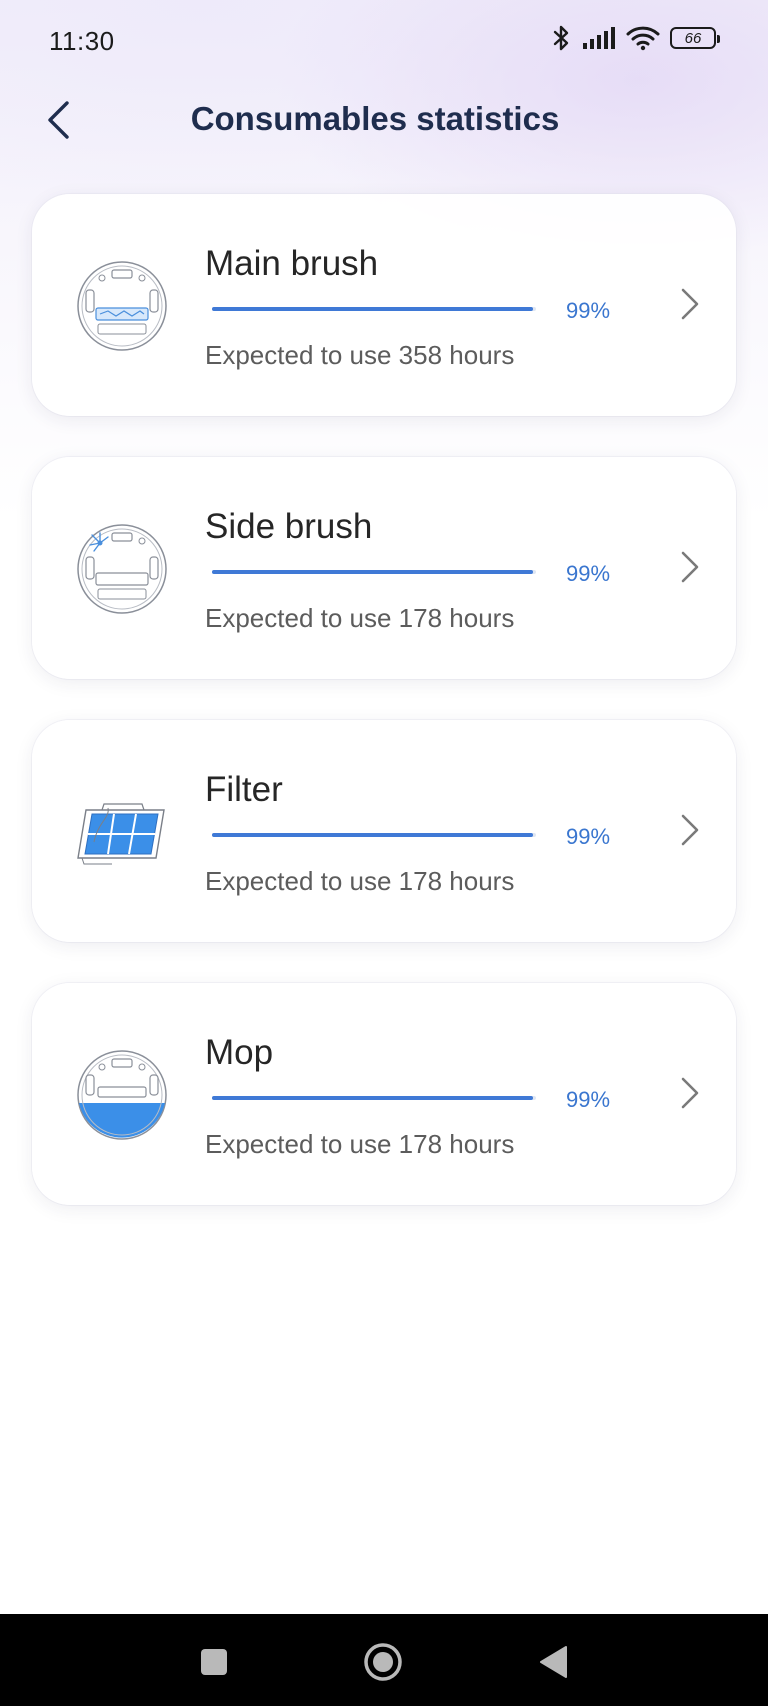  I want to click on consumable-name: Main brush, so click(292, 263).